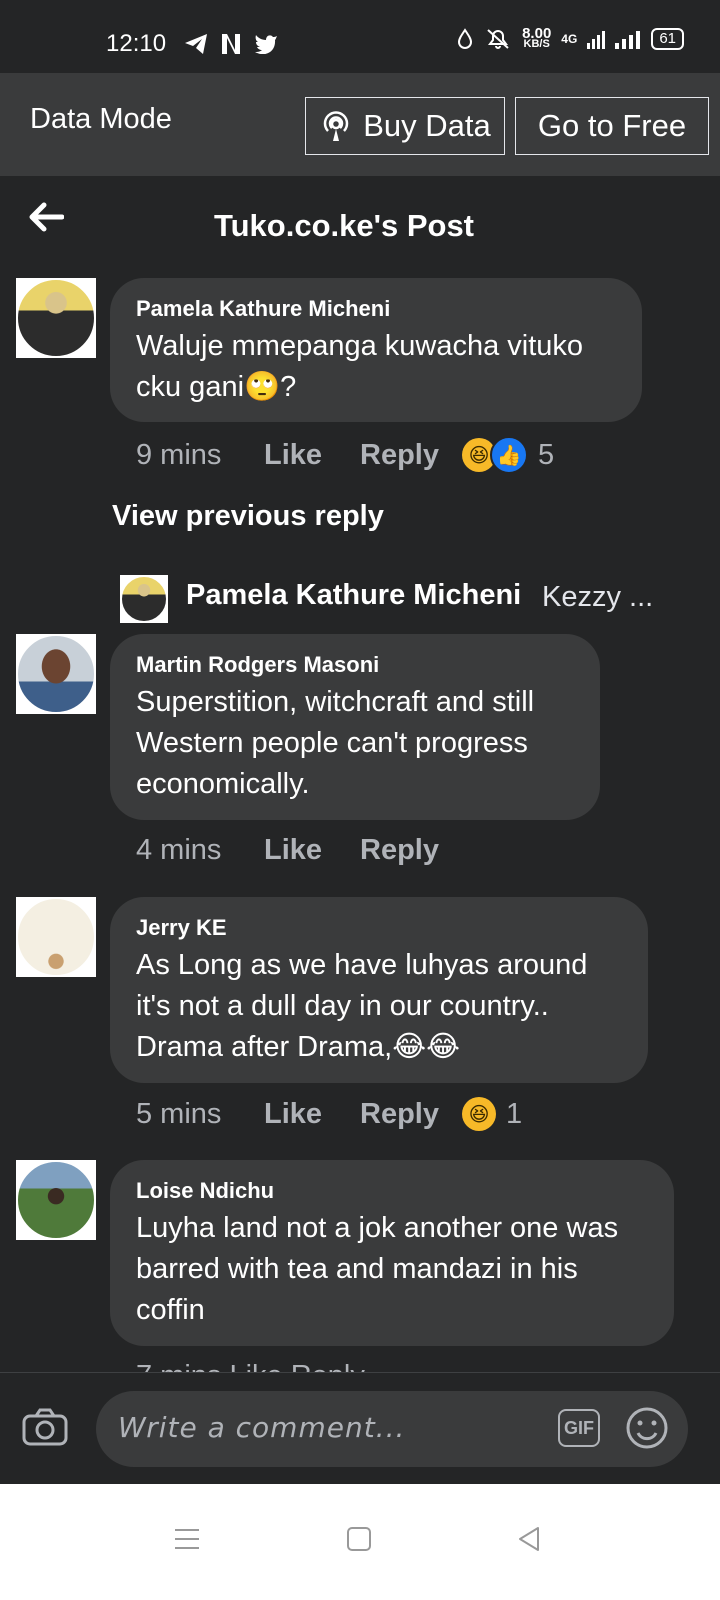 The height and width of the screenshot is (1600, 720). I want to click on page-title: Tuko.co.ke's Post, so click(344, 225).